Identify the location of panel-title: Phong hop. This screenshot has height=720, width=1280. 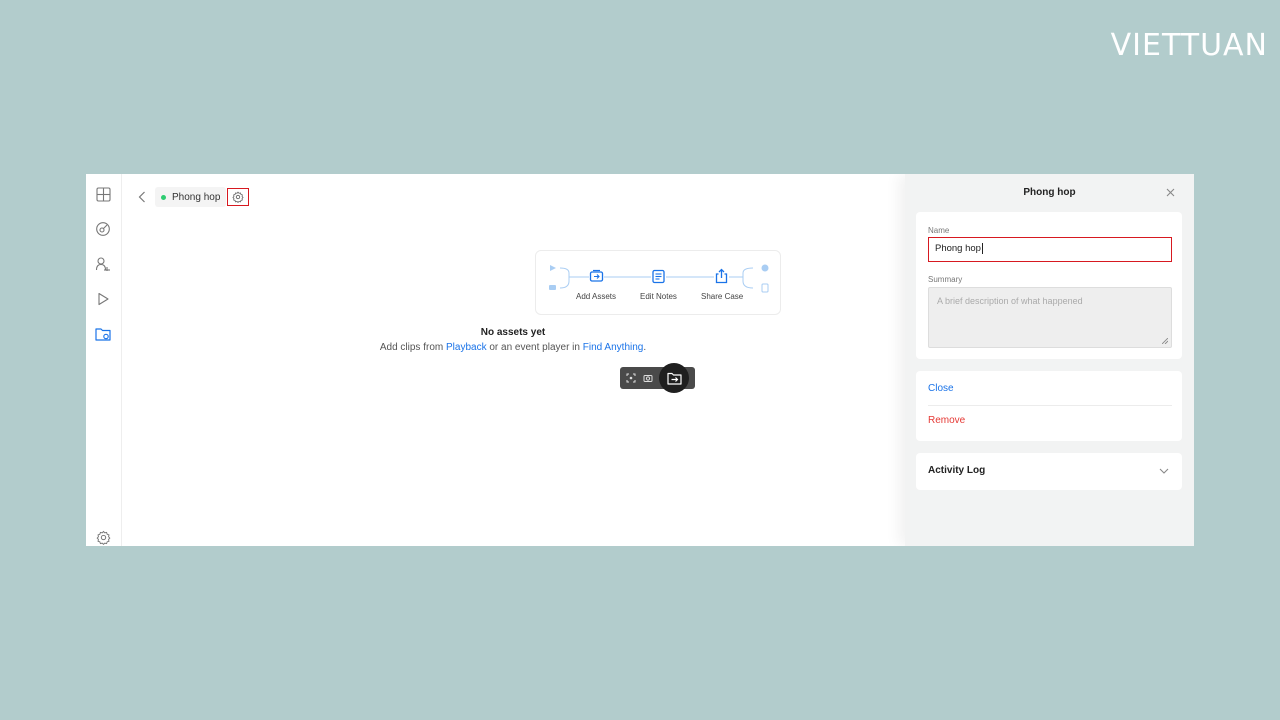
(1049, 192).